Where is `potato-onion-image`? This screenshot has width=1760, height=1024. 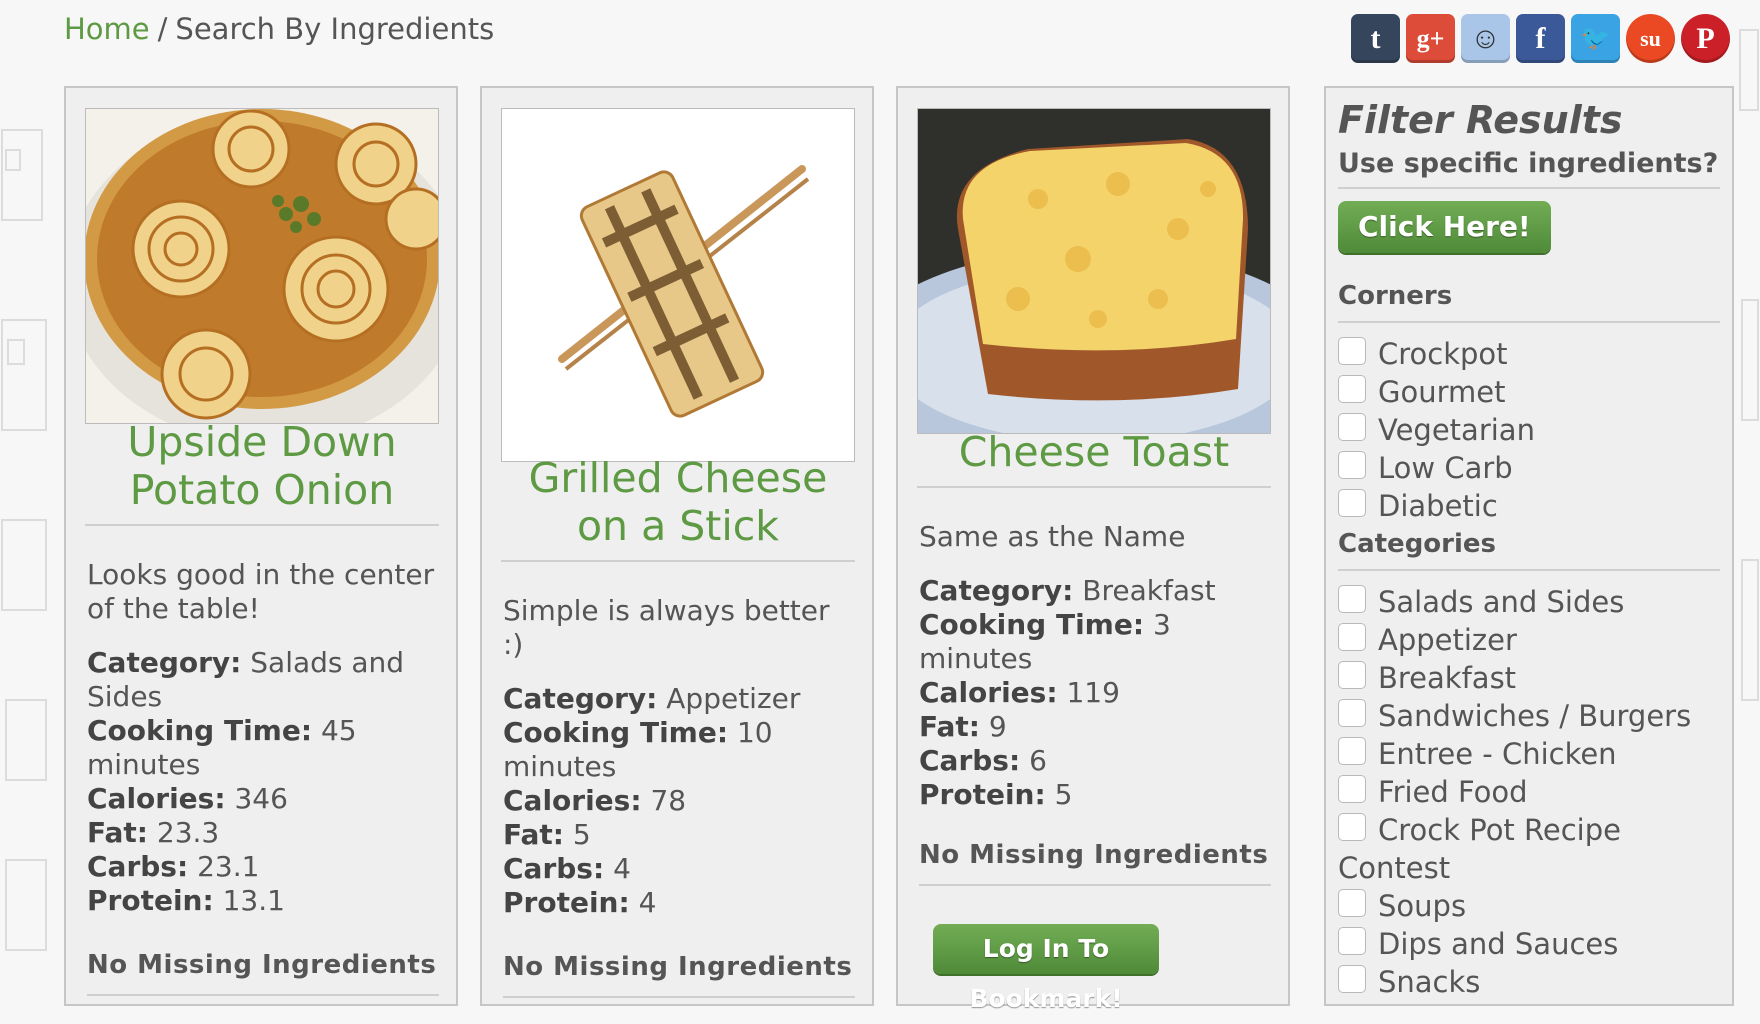 potato-onion-image is located at coordinates (262, 266).